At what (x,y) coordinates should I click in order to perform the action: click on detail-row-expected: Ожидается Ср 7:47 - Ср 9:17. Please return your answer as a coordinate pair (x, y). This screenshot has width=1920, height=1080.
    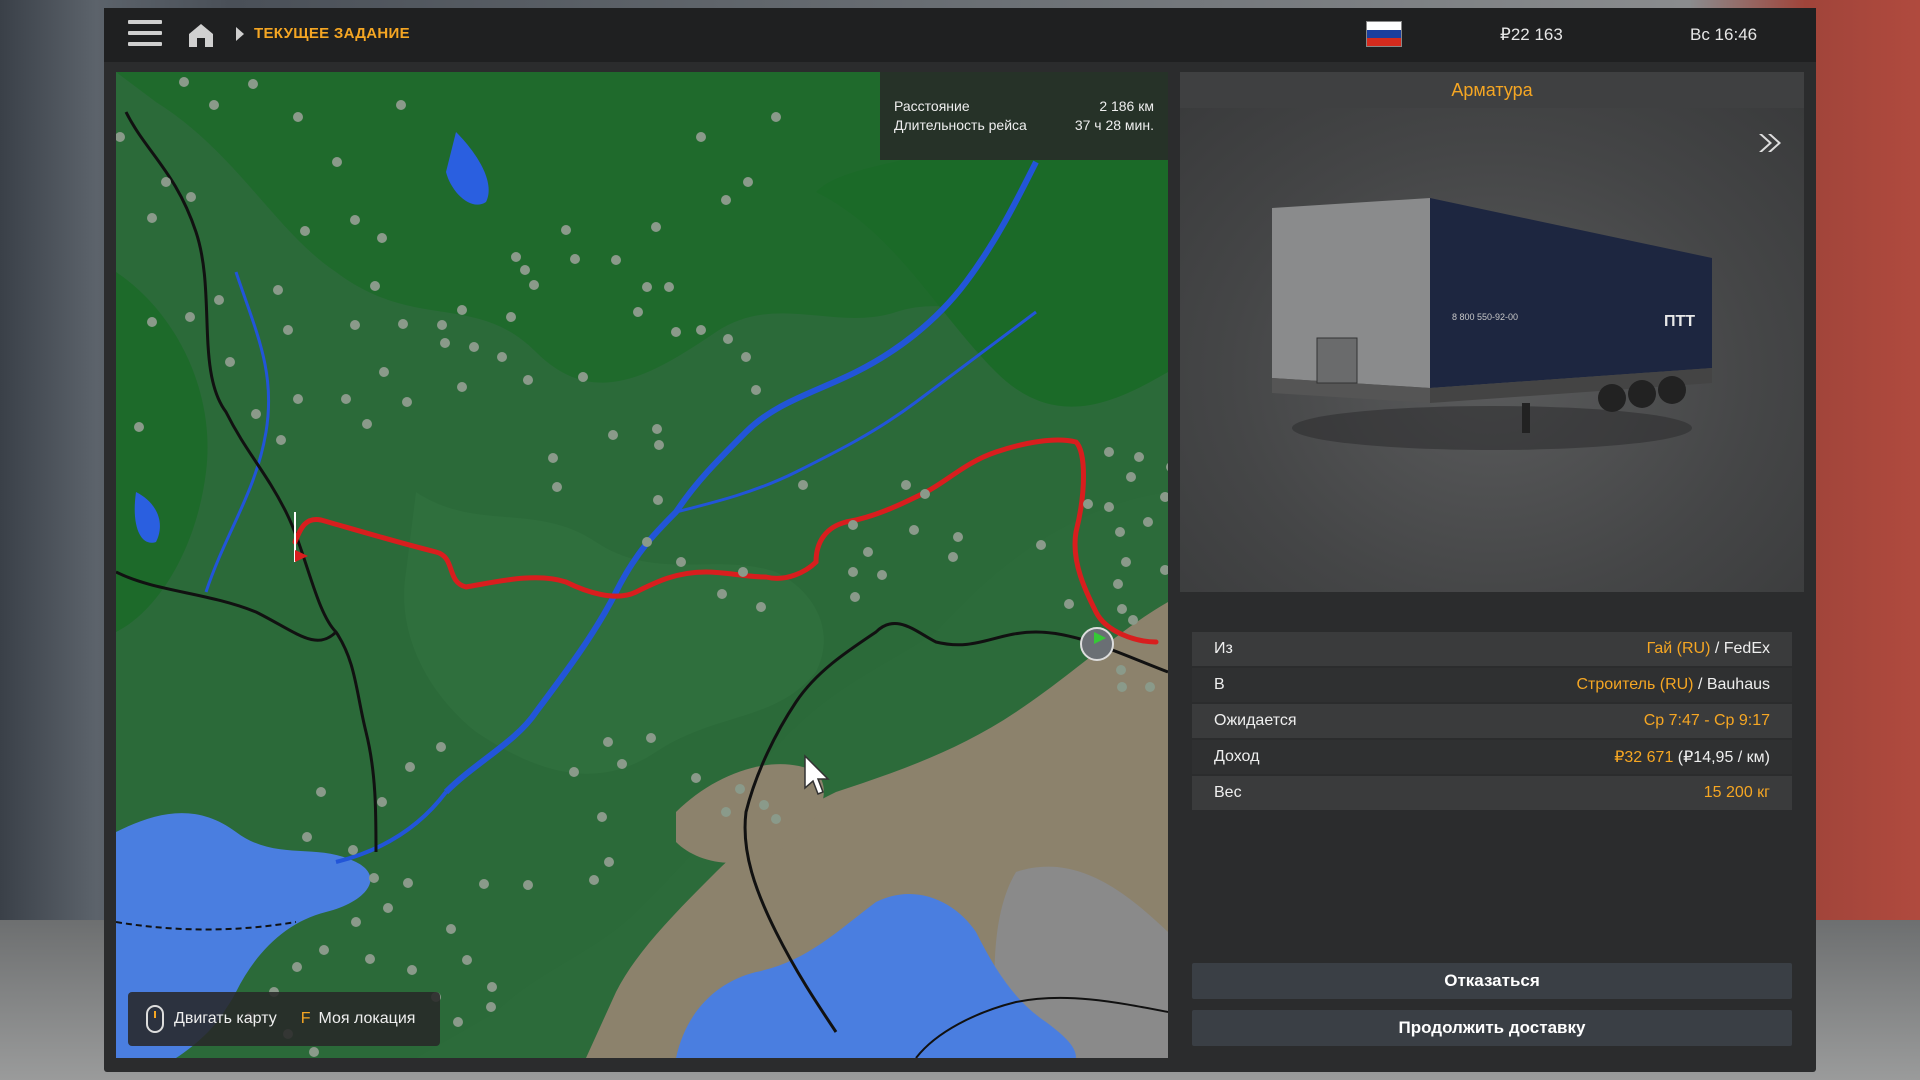
    Looking at the image, I should click on (1492, 721).